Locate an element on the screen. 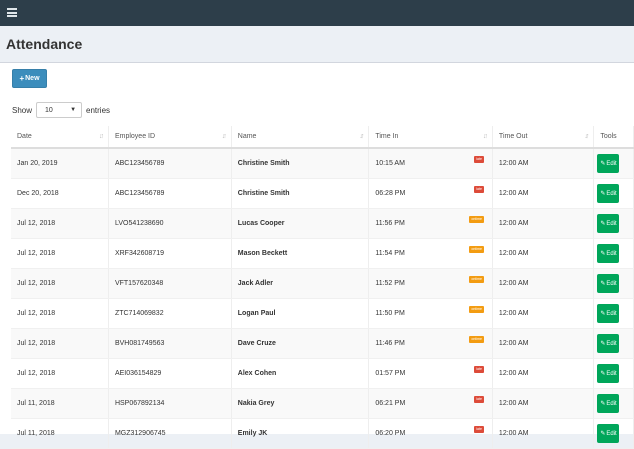  column-header: Tools is located at coordinates (613, 137).